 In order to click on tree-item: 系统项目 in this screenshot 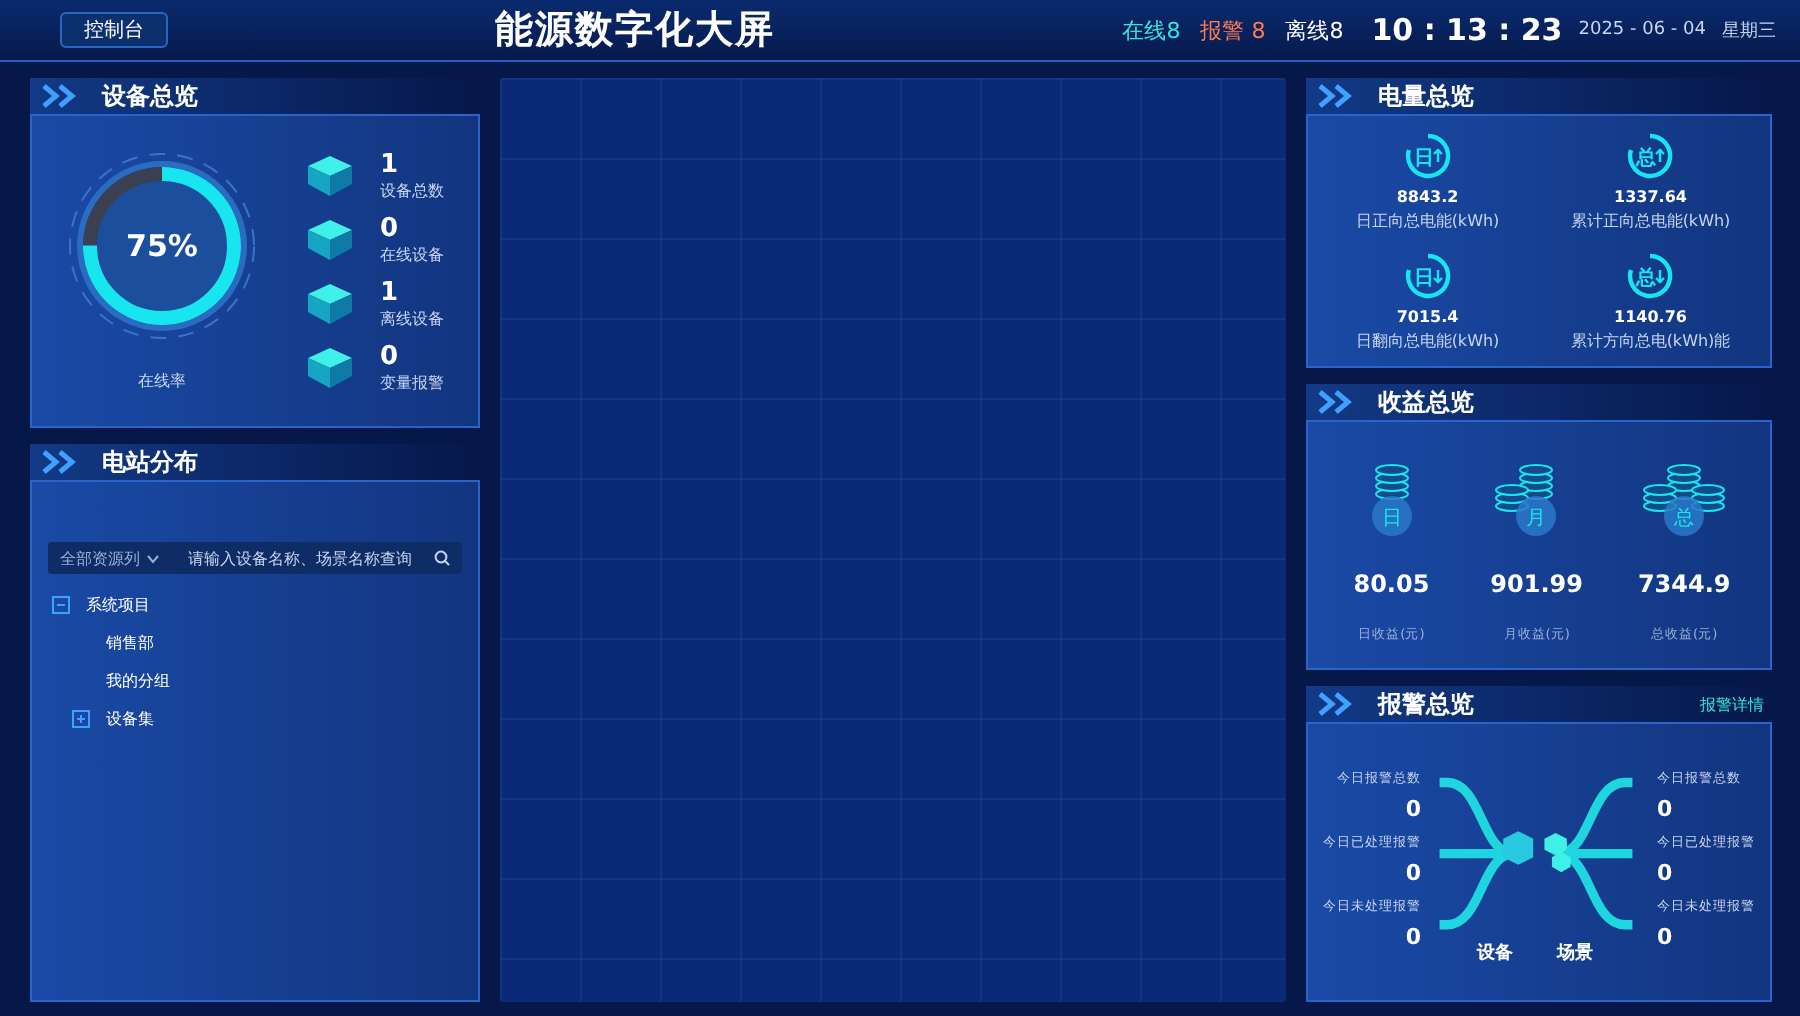, I will do `click(118, 605)`.